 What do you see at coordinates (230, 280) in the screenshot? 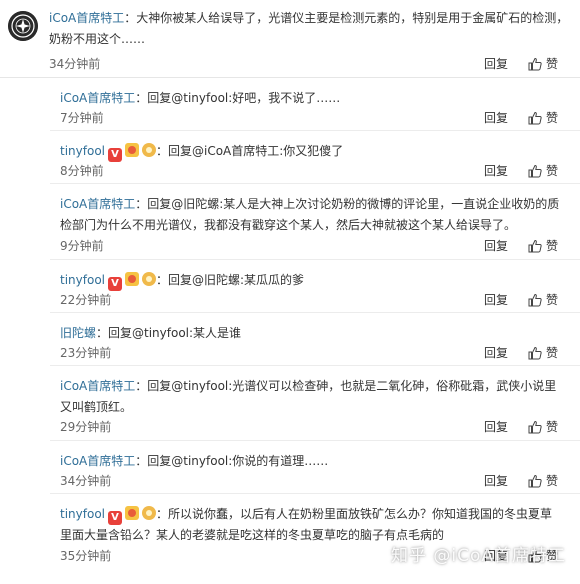
I see `reply-text: ：回复@旧陀螺:某瓜瓜的爹` at bounding box center [230, 280].